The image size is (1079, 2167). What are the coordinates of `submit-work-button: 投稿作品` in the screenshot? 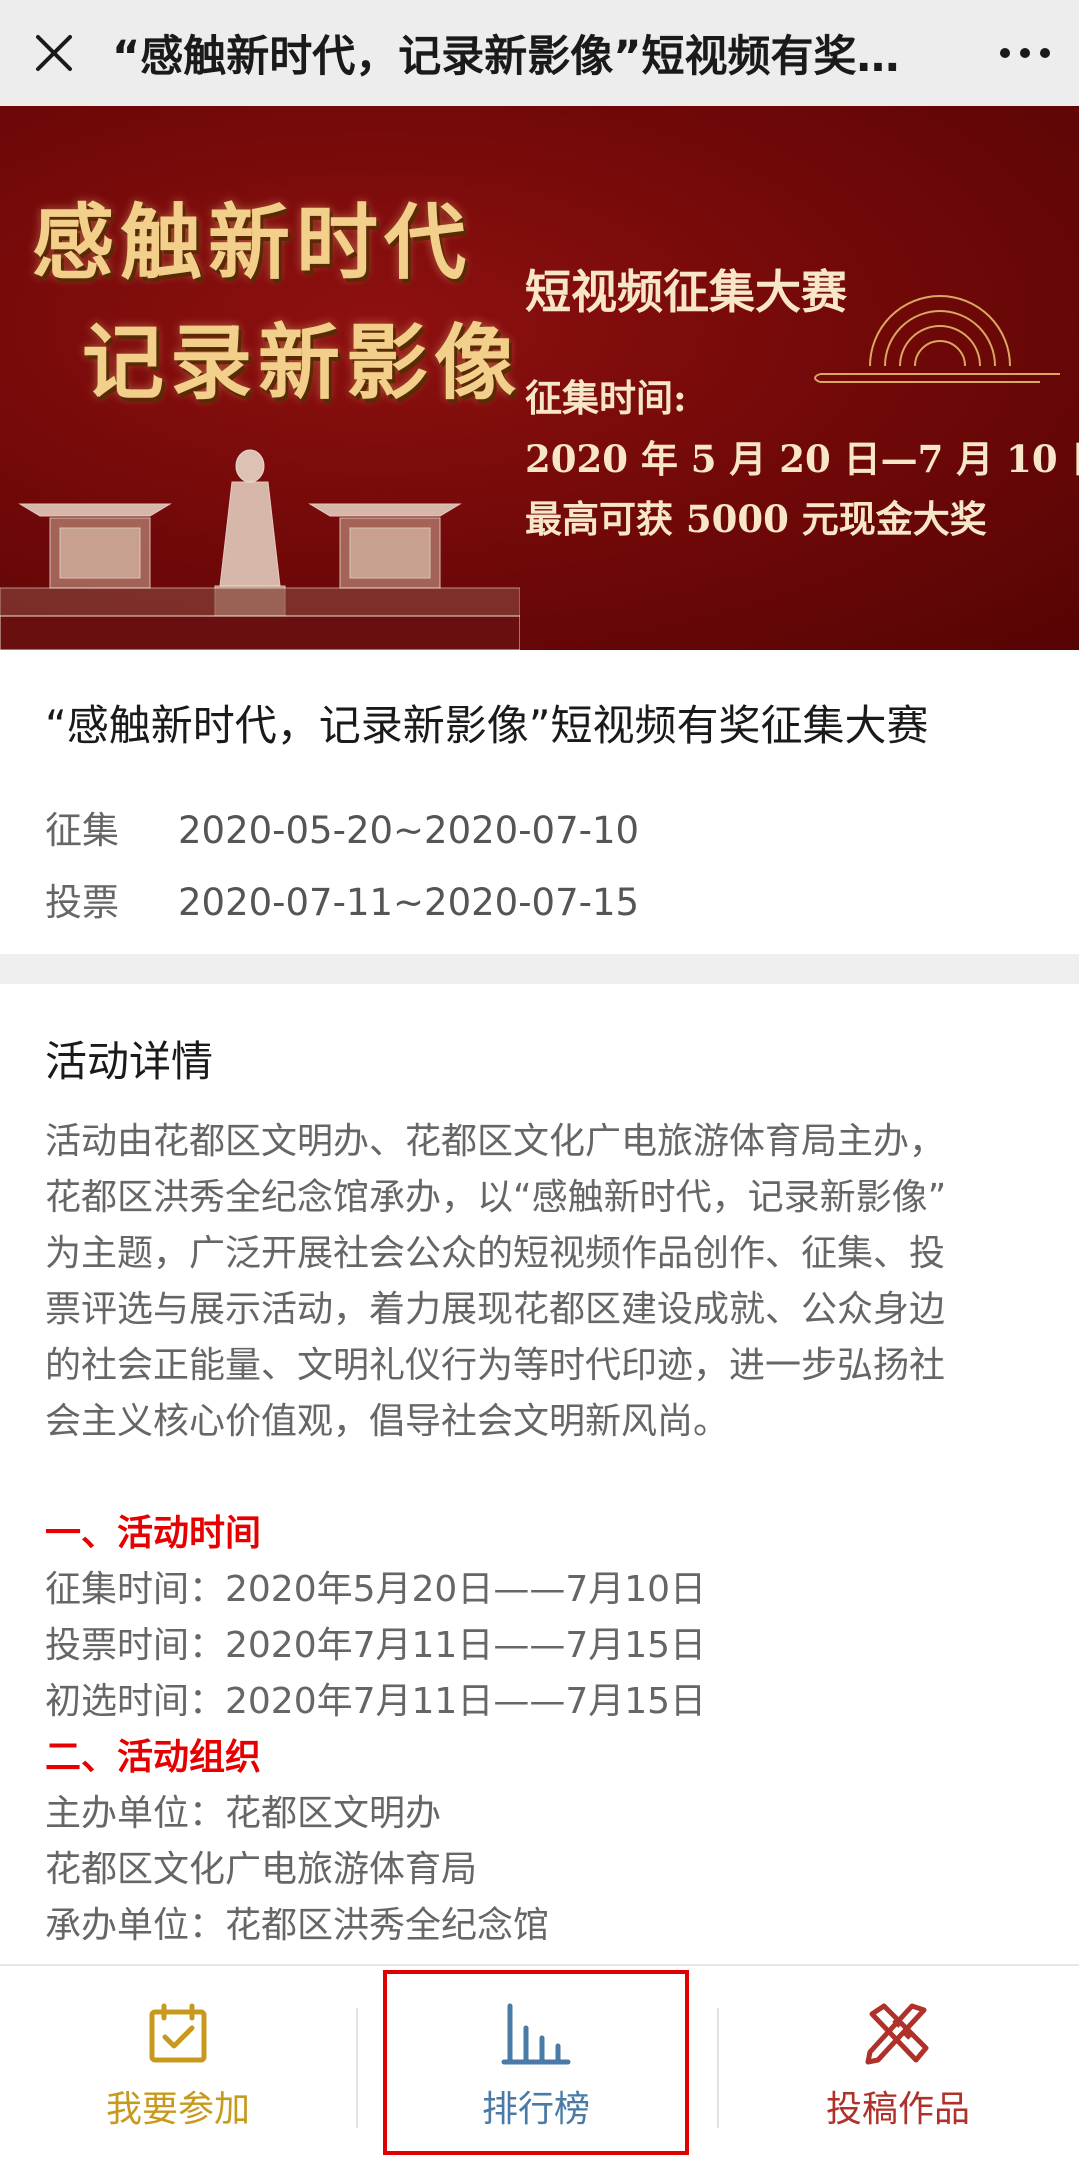 It's located at (898, 2066).